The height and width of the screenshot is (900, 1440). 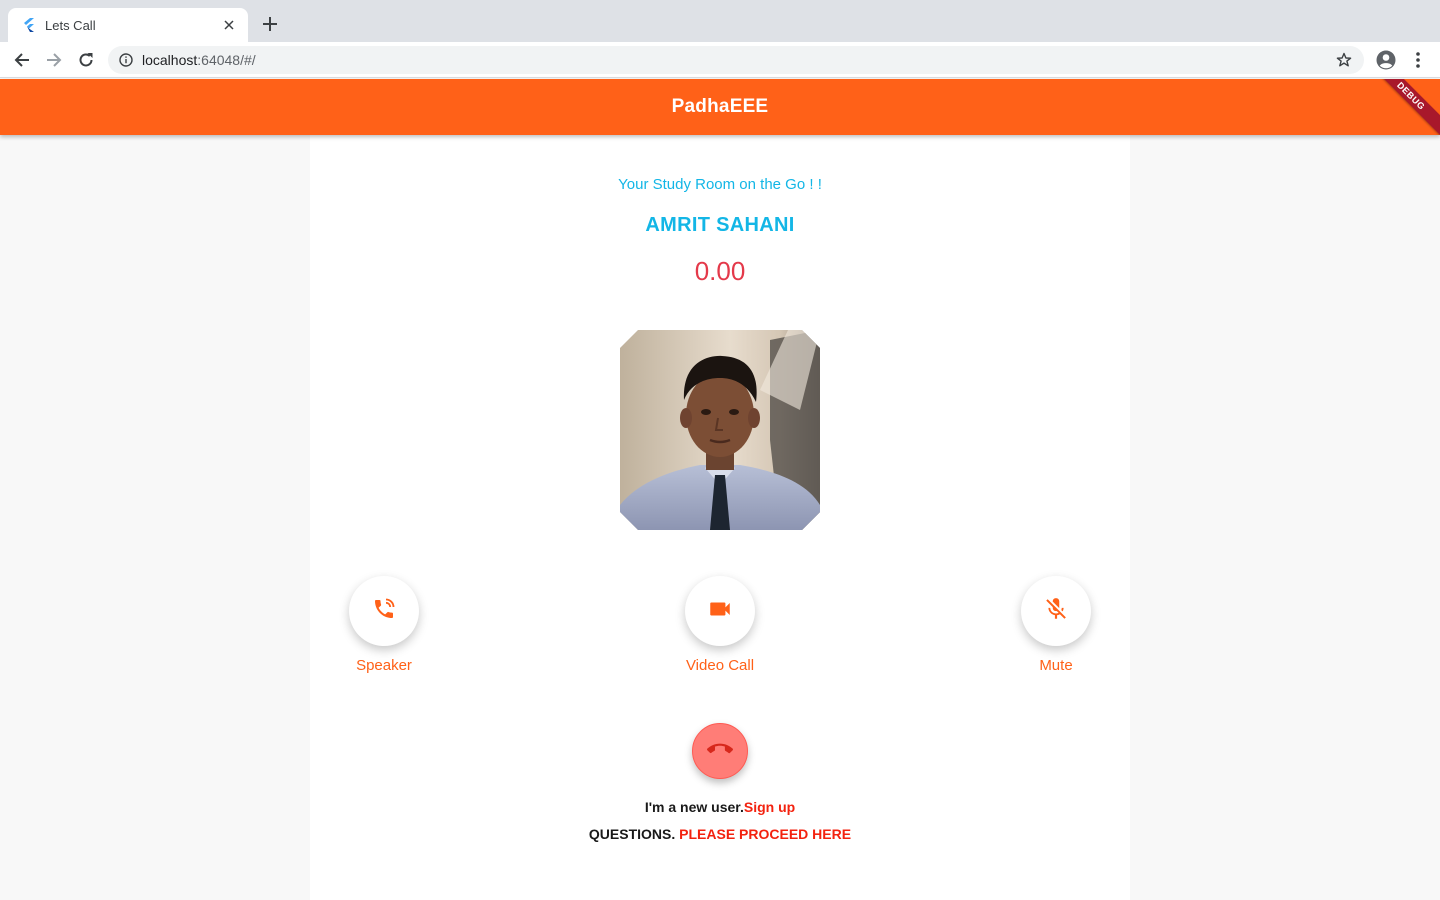 What do you see at coordinates (736, 60) in the screenshot?
I see `address-bar: localhost:64048/#/` at bounding box center [736, 60].